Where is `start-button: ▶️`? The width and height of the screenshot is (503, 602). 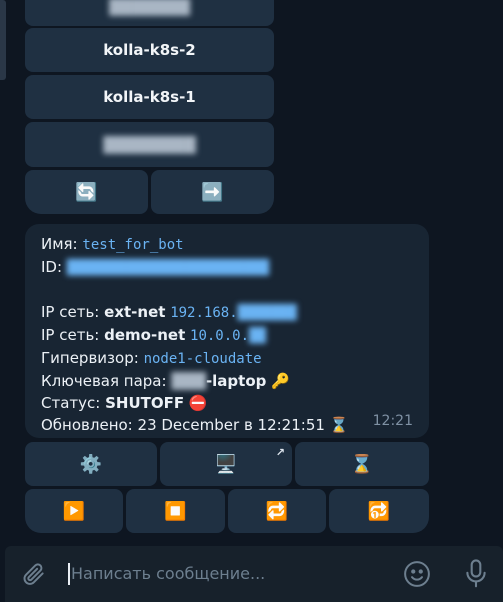 start-button: ▶️ is located at coordinates (74, 511).